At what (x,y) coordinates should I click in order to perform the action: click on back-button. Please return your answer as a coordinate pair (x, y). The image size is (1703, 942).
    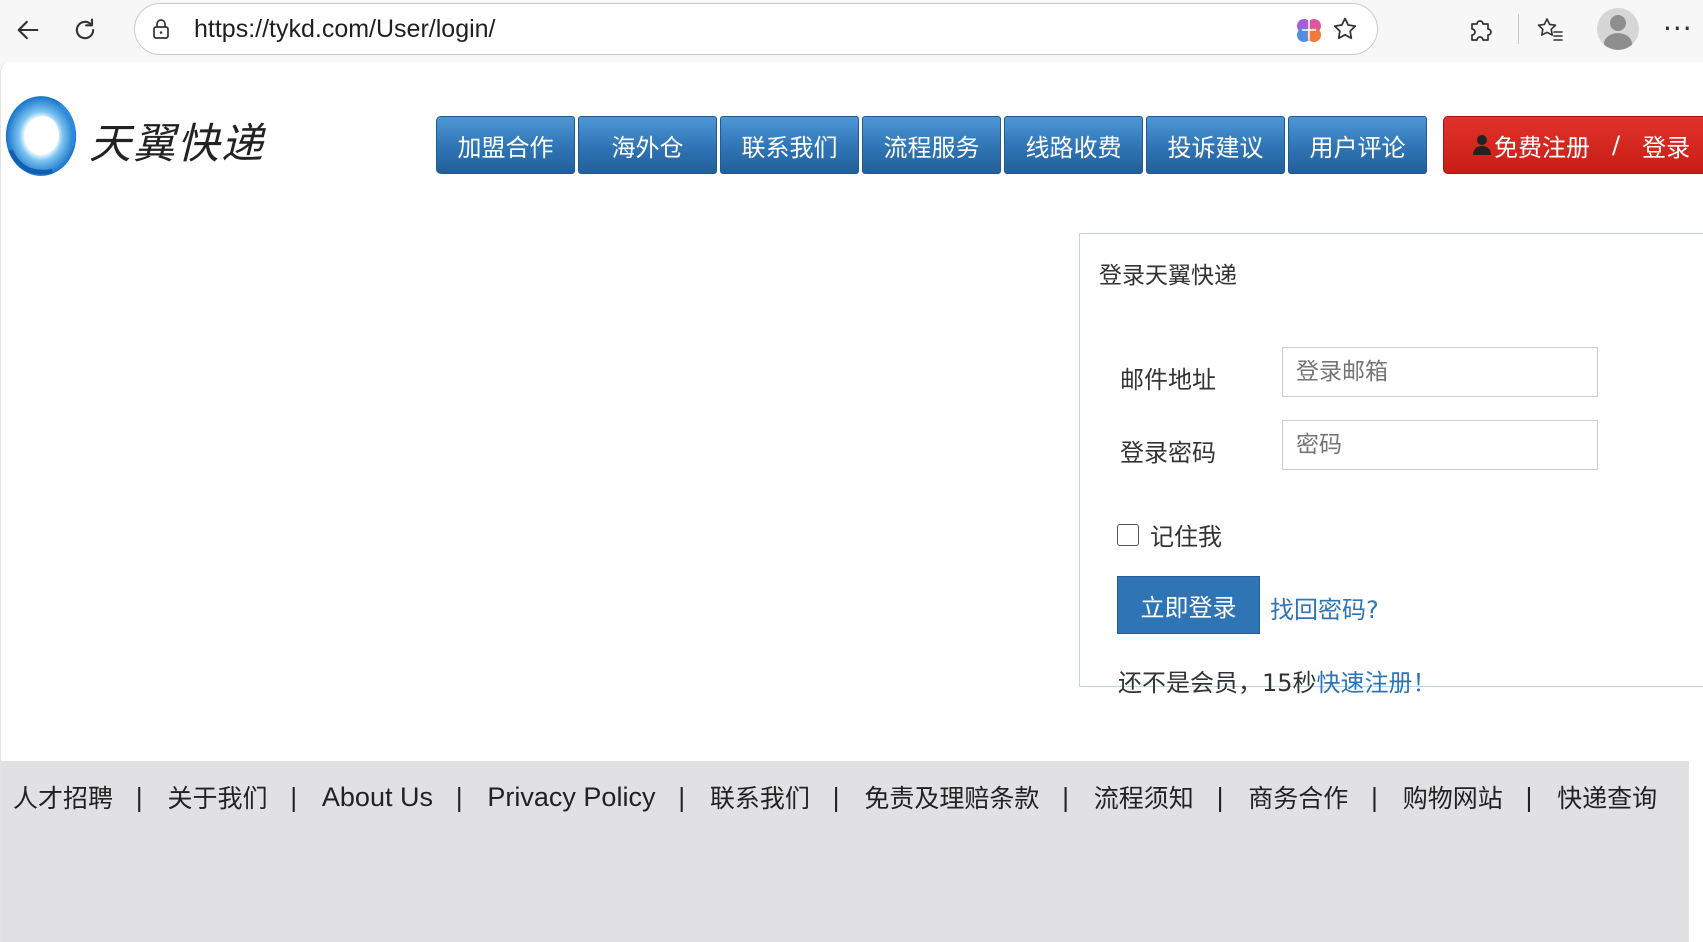
    Looking at the image, I should click on (28, 30).